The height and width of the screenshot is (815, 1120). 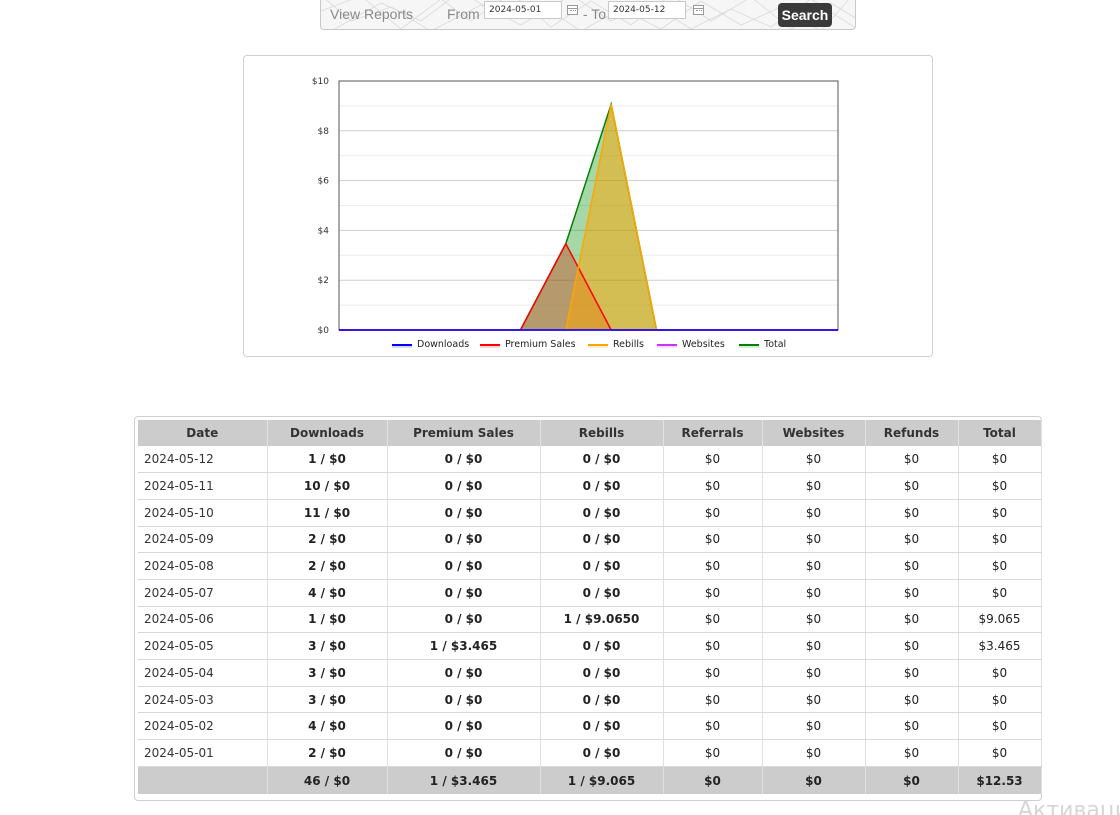 What do you see at coordinates (203, 646) in the screenshot?
I see `date-cell: 2024-05-05` at bounding box center [203, 646].